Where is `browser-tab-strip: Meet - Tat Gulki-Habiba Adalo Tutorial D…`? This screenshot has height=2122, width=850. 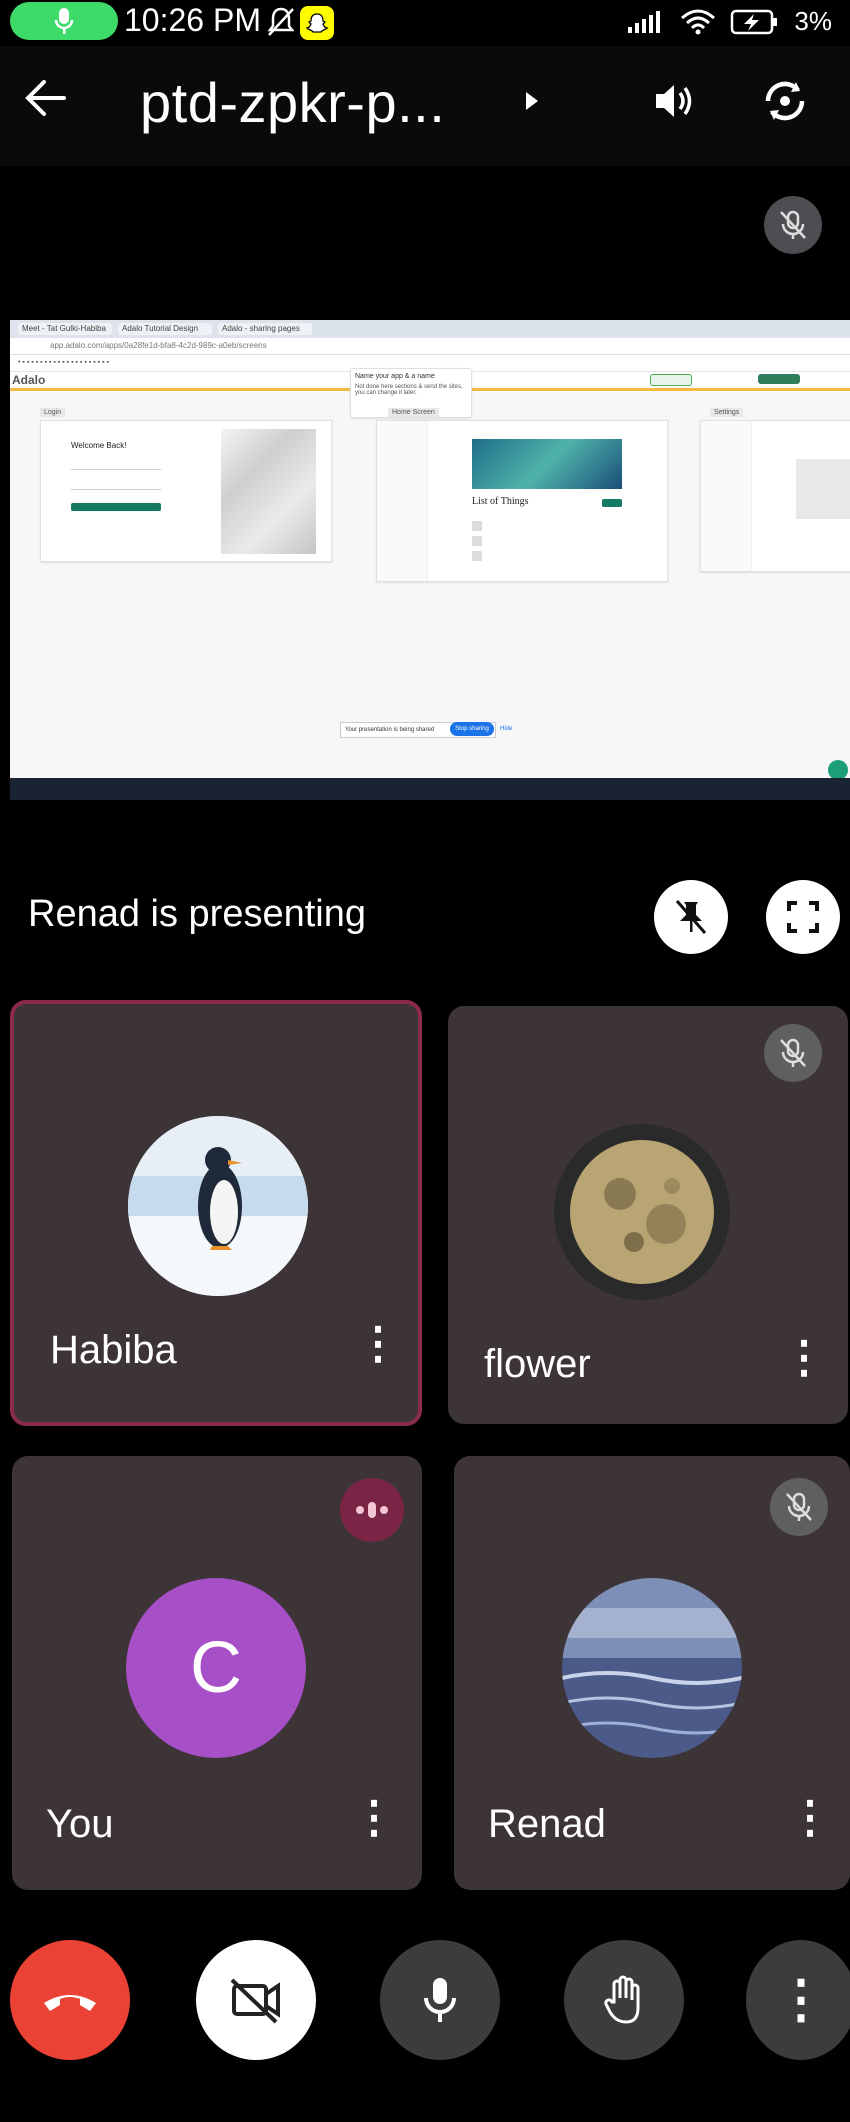 browser-tab-strip: Meet - Tat Gulki-Habiba Adalo Tutorial D… is located at coordinates (430, 329).